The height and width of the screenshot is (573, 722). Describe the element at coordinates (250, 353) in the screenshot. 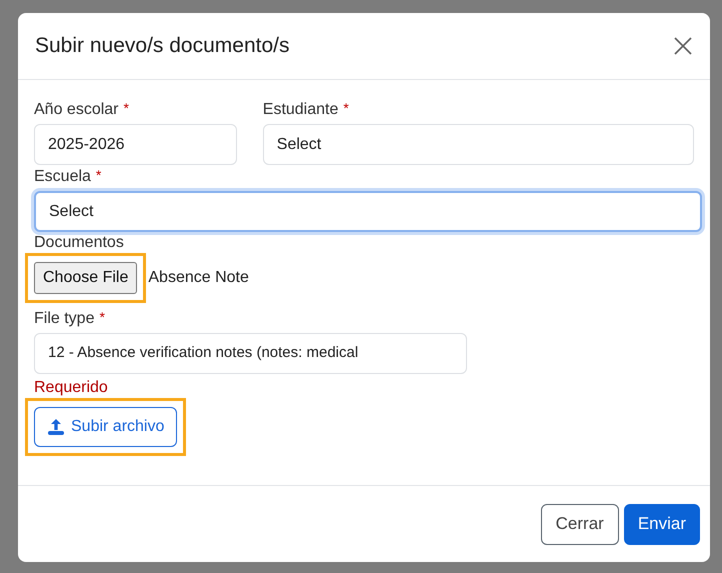

I see `select-field: 12 - Absence verification notes (notes: medical` at that location.